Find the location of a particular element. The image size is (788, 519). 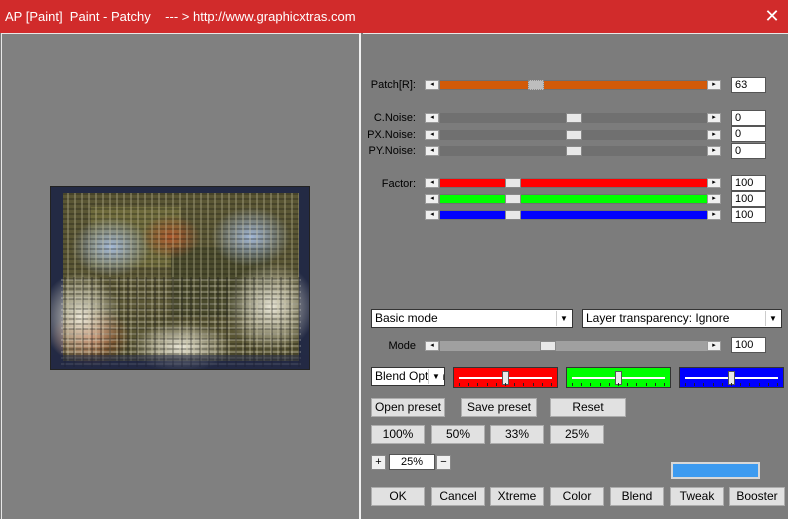

layer-transparency-select: Layer transparency: Ignore ▼ is located at coordinates (682, 318).